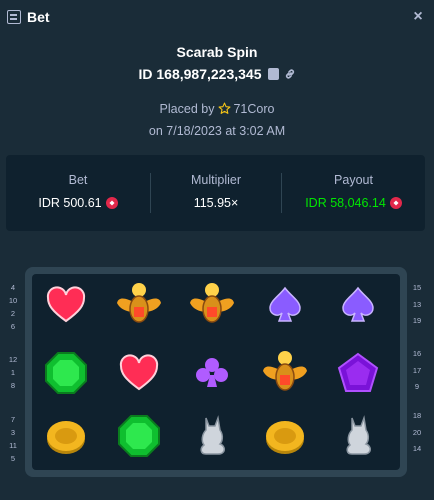  Describe the element at coordinates (215, 180) in the screenshot. I see `multiplier-label: Multiplier` at that location.